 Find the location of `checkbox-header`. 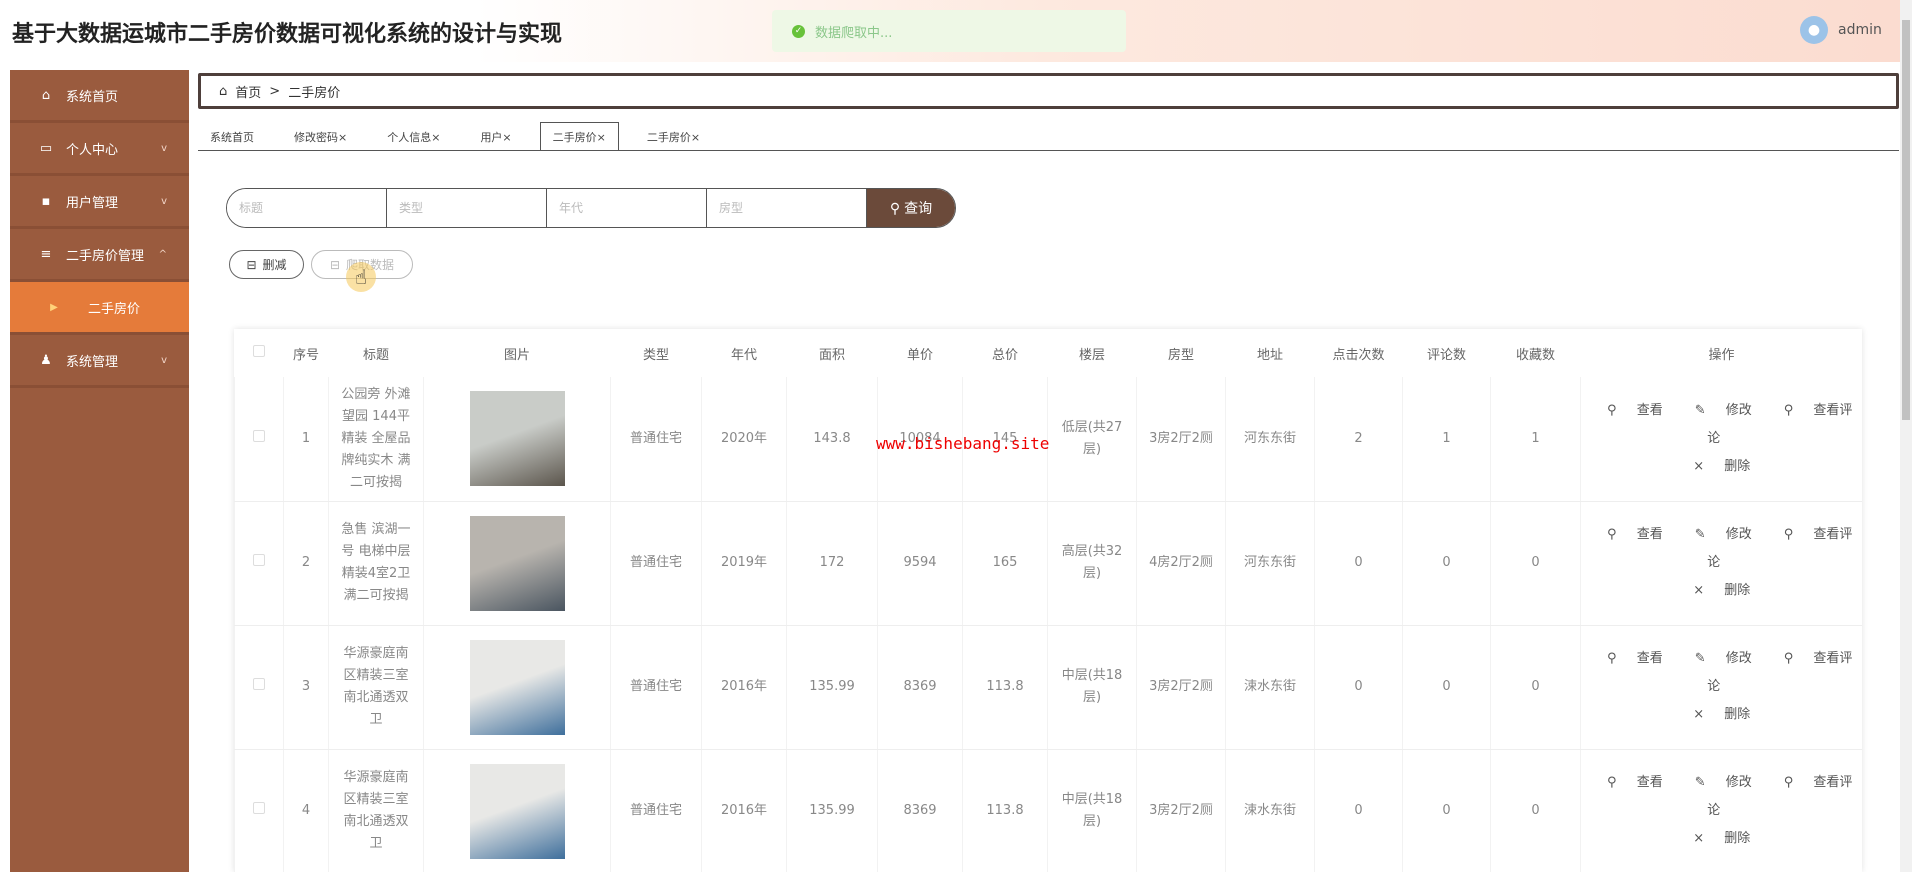

checkbox-header is located at coordinates (259, 353).